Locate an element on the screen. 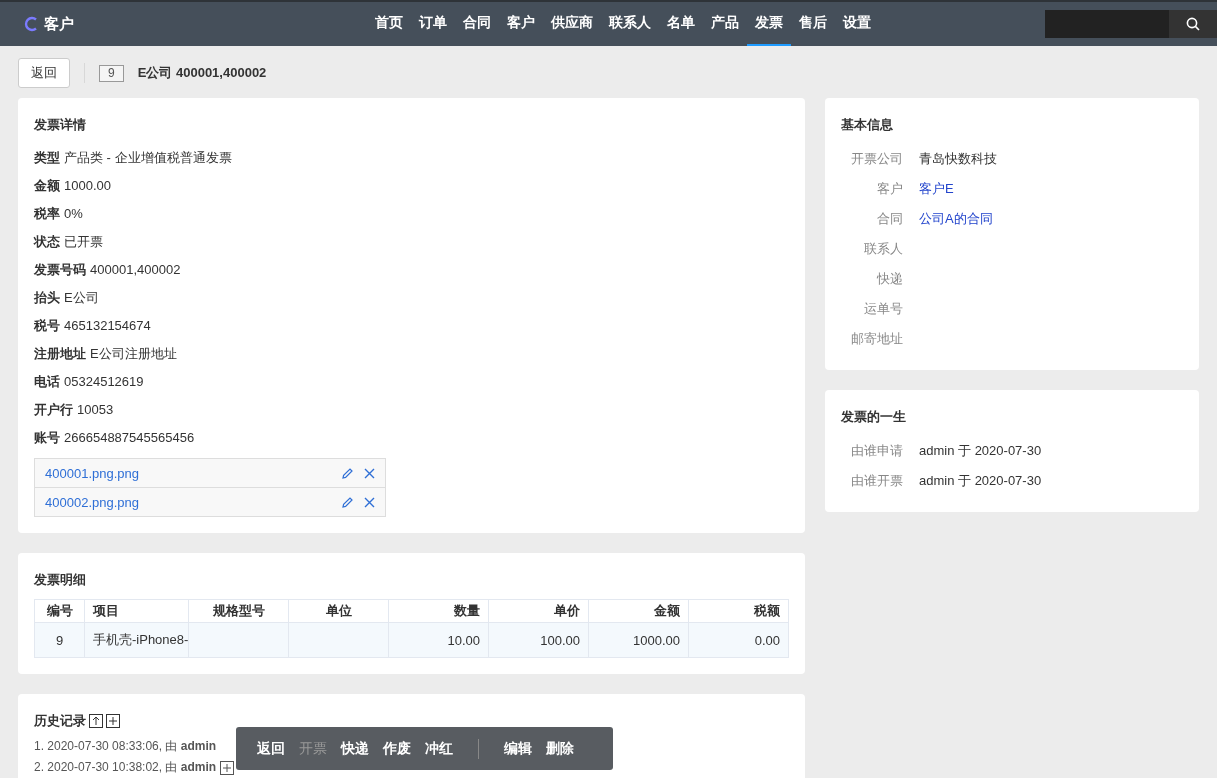 This screenshot has width=1217, height=778. table-cell: 9 is located at coordinates (59, 640).